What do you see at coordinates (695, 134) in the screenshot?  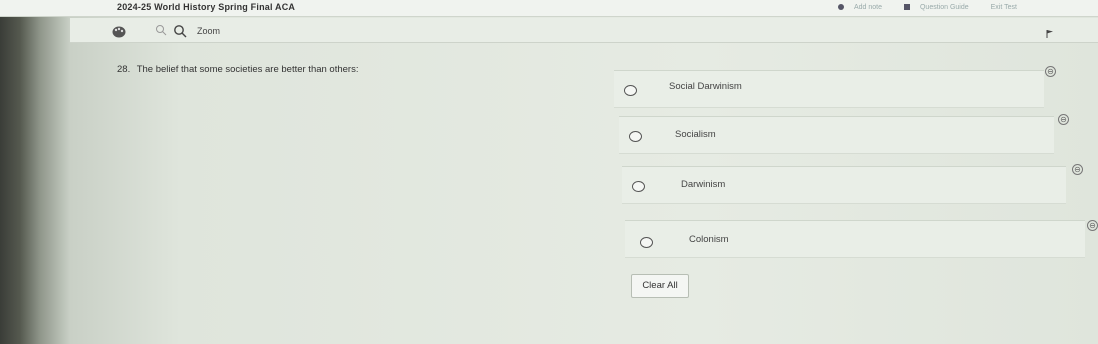 I see `answer-choice-label: Socialism` at bounding box center [695, 134].